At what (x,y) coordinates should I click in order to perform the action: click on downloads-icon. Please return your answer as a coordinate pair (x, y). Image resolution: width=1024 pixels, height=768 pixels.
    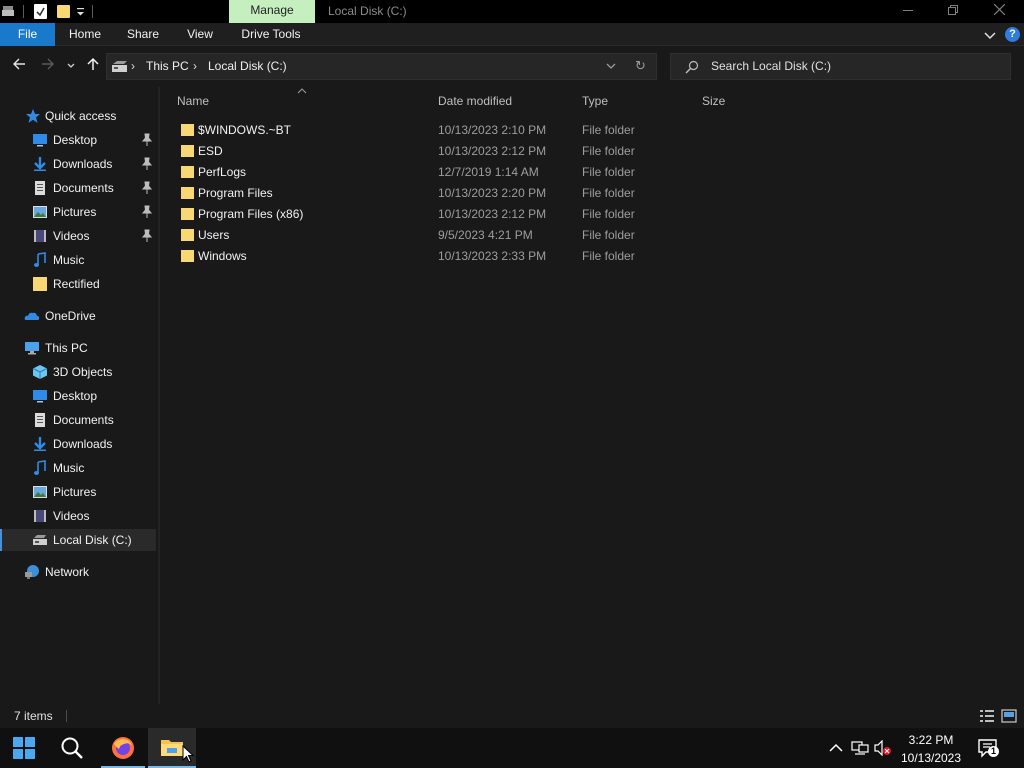
    Looking at the image, I should click on (40, 164).